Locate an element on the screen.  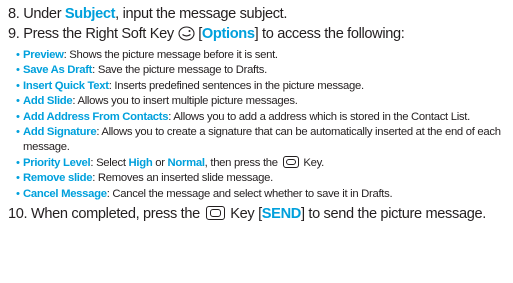
option-label: Priority Level is located at coordinates (57, 162).